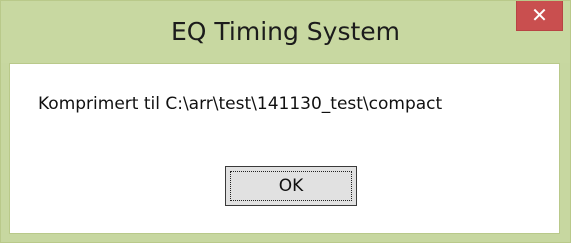 This screenshot has width=571, height=243. I want to click on window-title: EQ Timing System, so click(285, 31).